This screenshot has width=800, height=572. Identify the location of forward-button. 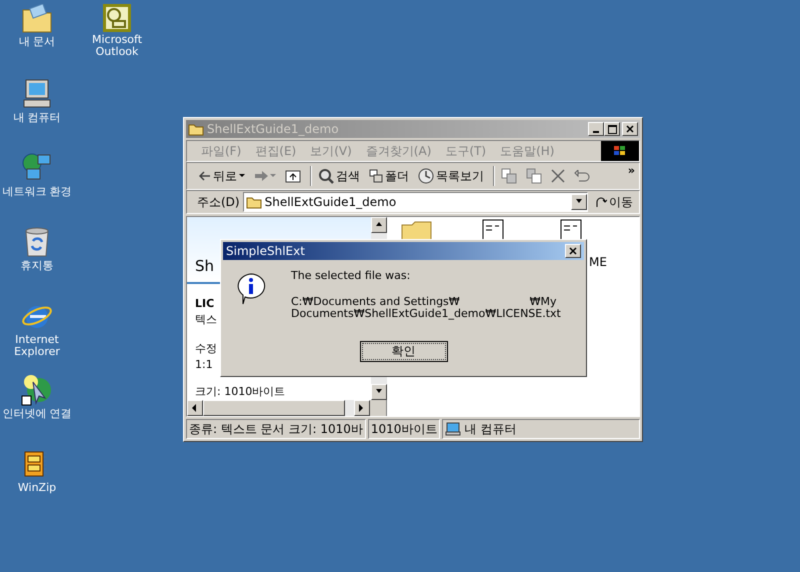
(265, 176).